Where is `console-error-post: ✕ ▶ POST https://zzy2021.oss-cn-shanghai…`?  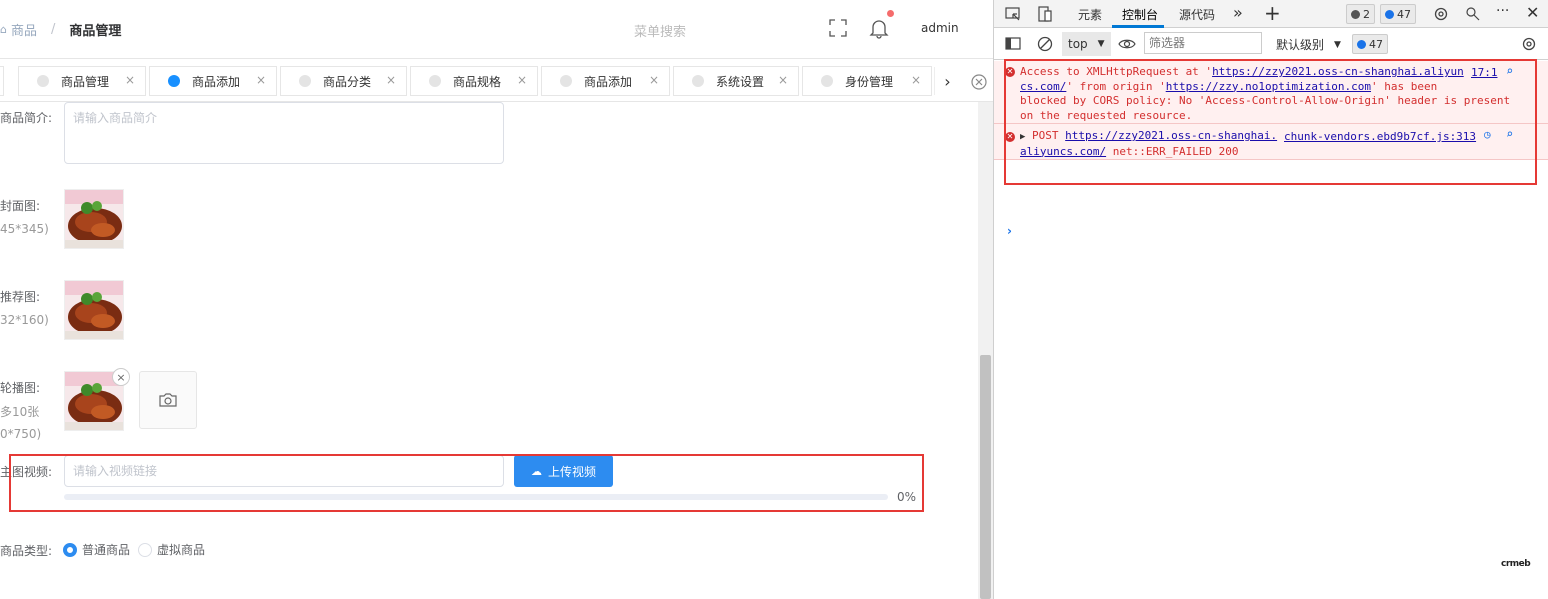
console-error-post: ✕ ▶ POST https://zzy2021.oss-cn-shanghai… is located at coordinates (1271, 142).